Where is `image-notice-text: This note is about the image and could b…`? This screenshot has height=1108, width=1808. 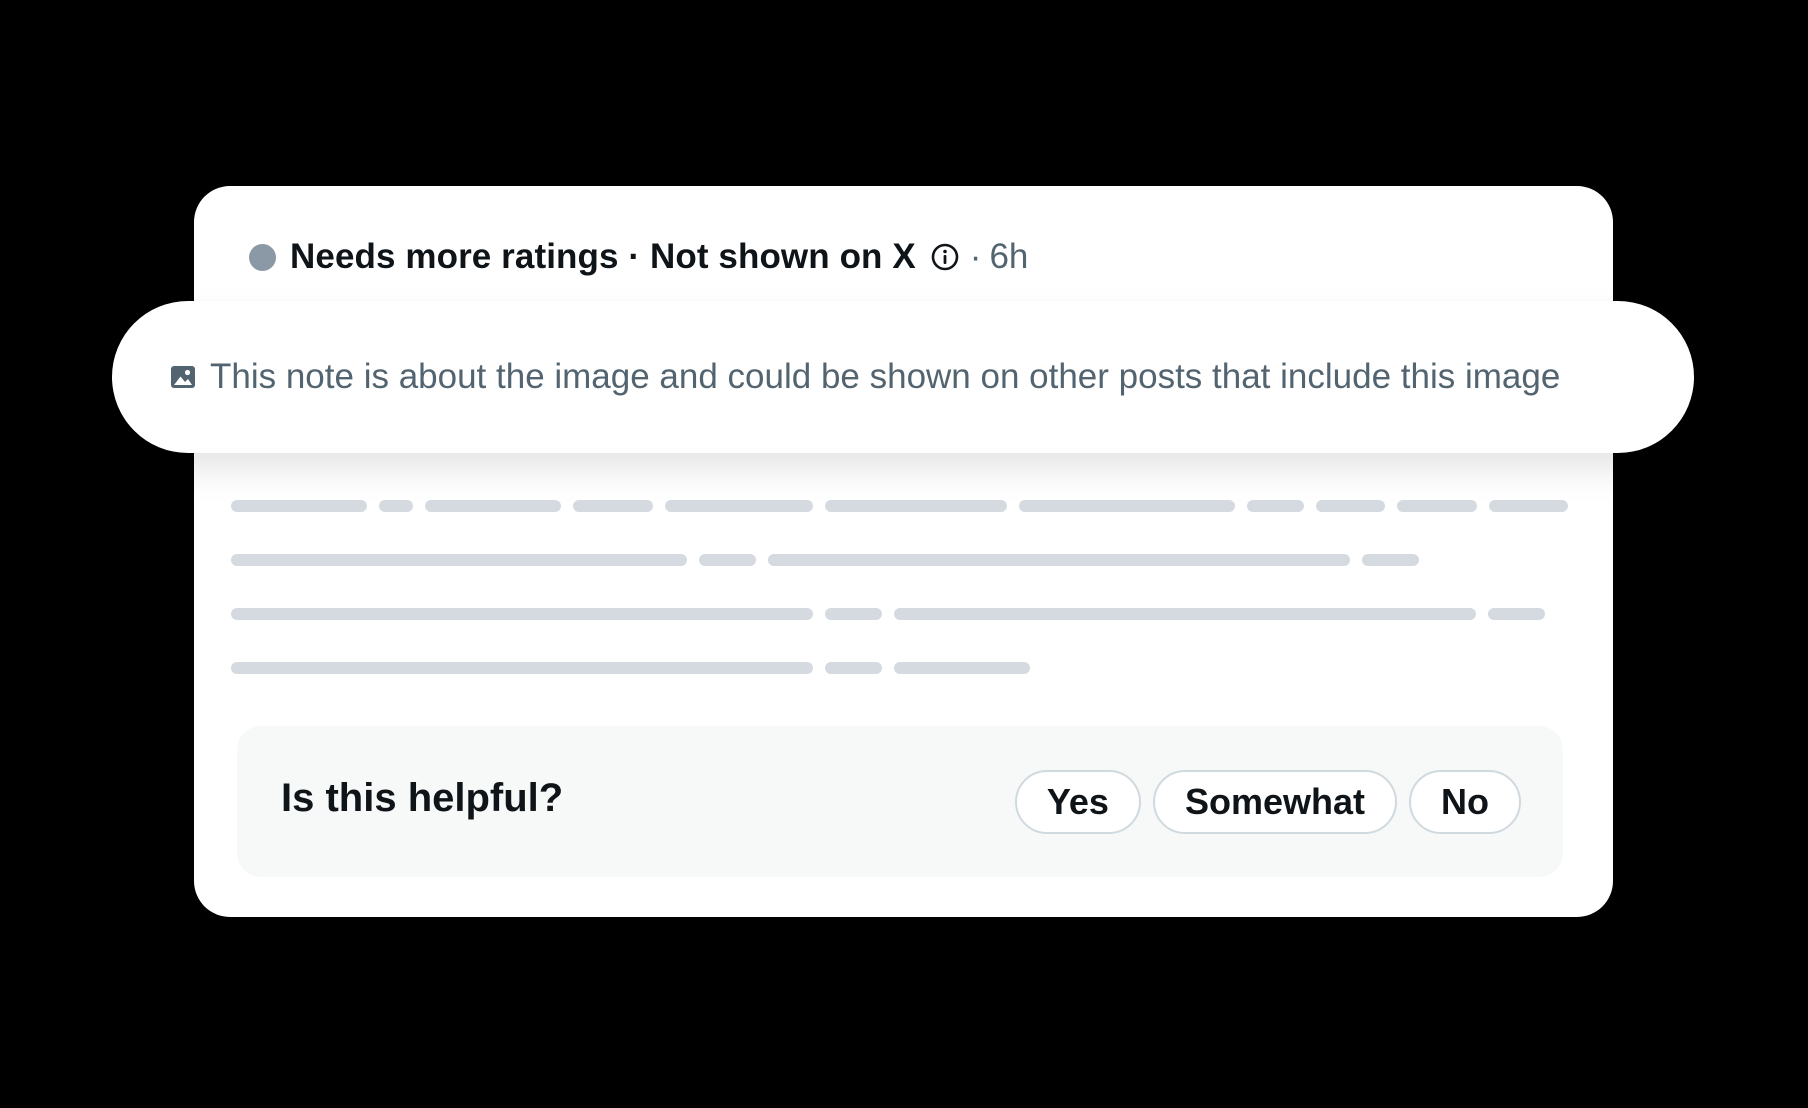 image-notice-text: This note is about the image and could b… is located at coordinates (885, 376).